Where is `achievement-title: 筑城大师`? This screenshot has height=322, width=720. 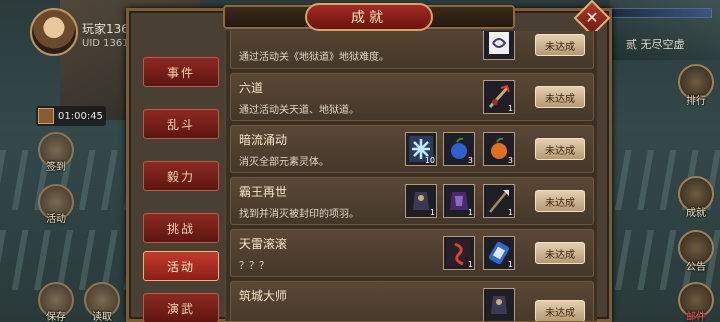 achievement-title: 筑城大师 is located at coordinates (263, 296).